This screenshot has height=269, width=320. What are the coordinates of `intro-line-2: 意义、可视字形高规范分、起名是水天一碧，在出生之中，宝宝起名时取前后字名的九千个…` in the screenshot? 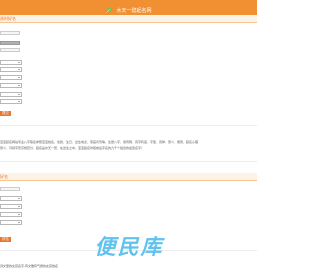 It's located at (72, 148).